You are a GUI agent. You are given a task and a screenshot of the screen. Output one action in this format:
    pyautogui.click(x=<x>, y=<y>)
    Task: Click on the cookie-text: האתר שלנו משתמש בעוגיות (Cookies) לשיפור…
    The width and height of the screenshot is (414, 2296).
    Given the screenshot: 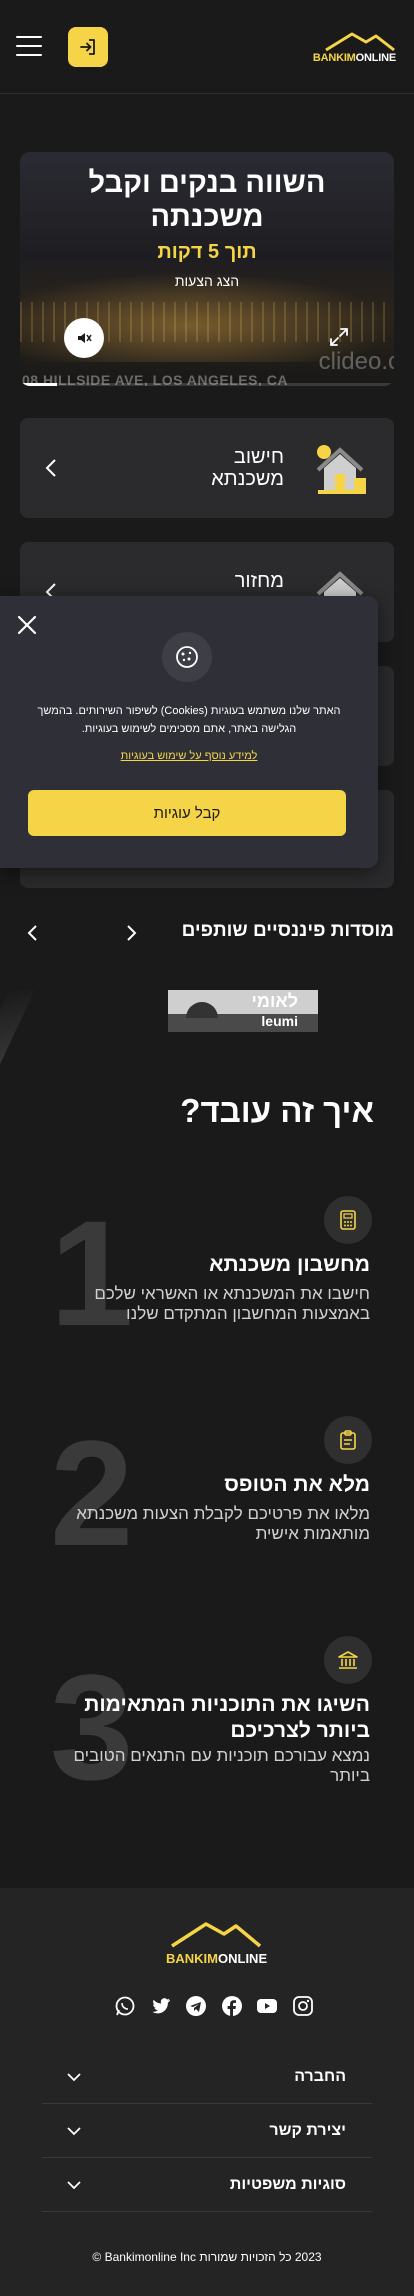 What is the action you would take?
    pyautogui.click(x=189, y=720)
    